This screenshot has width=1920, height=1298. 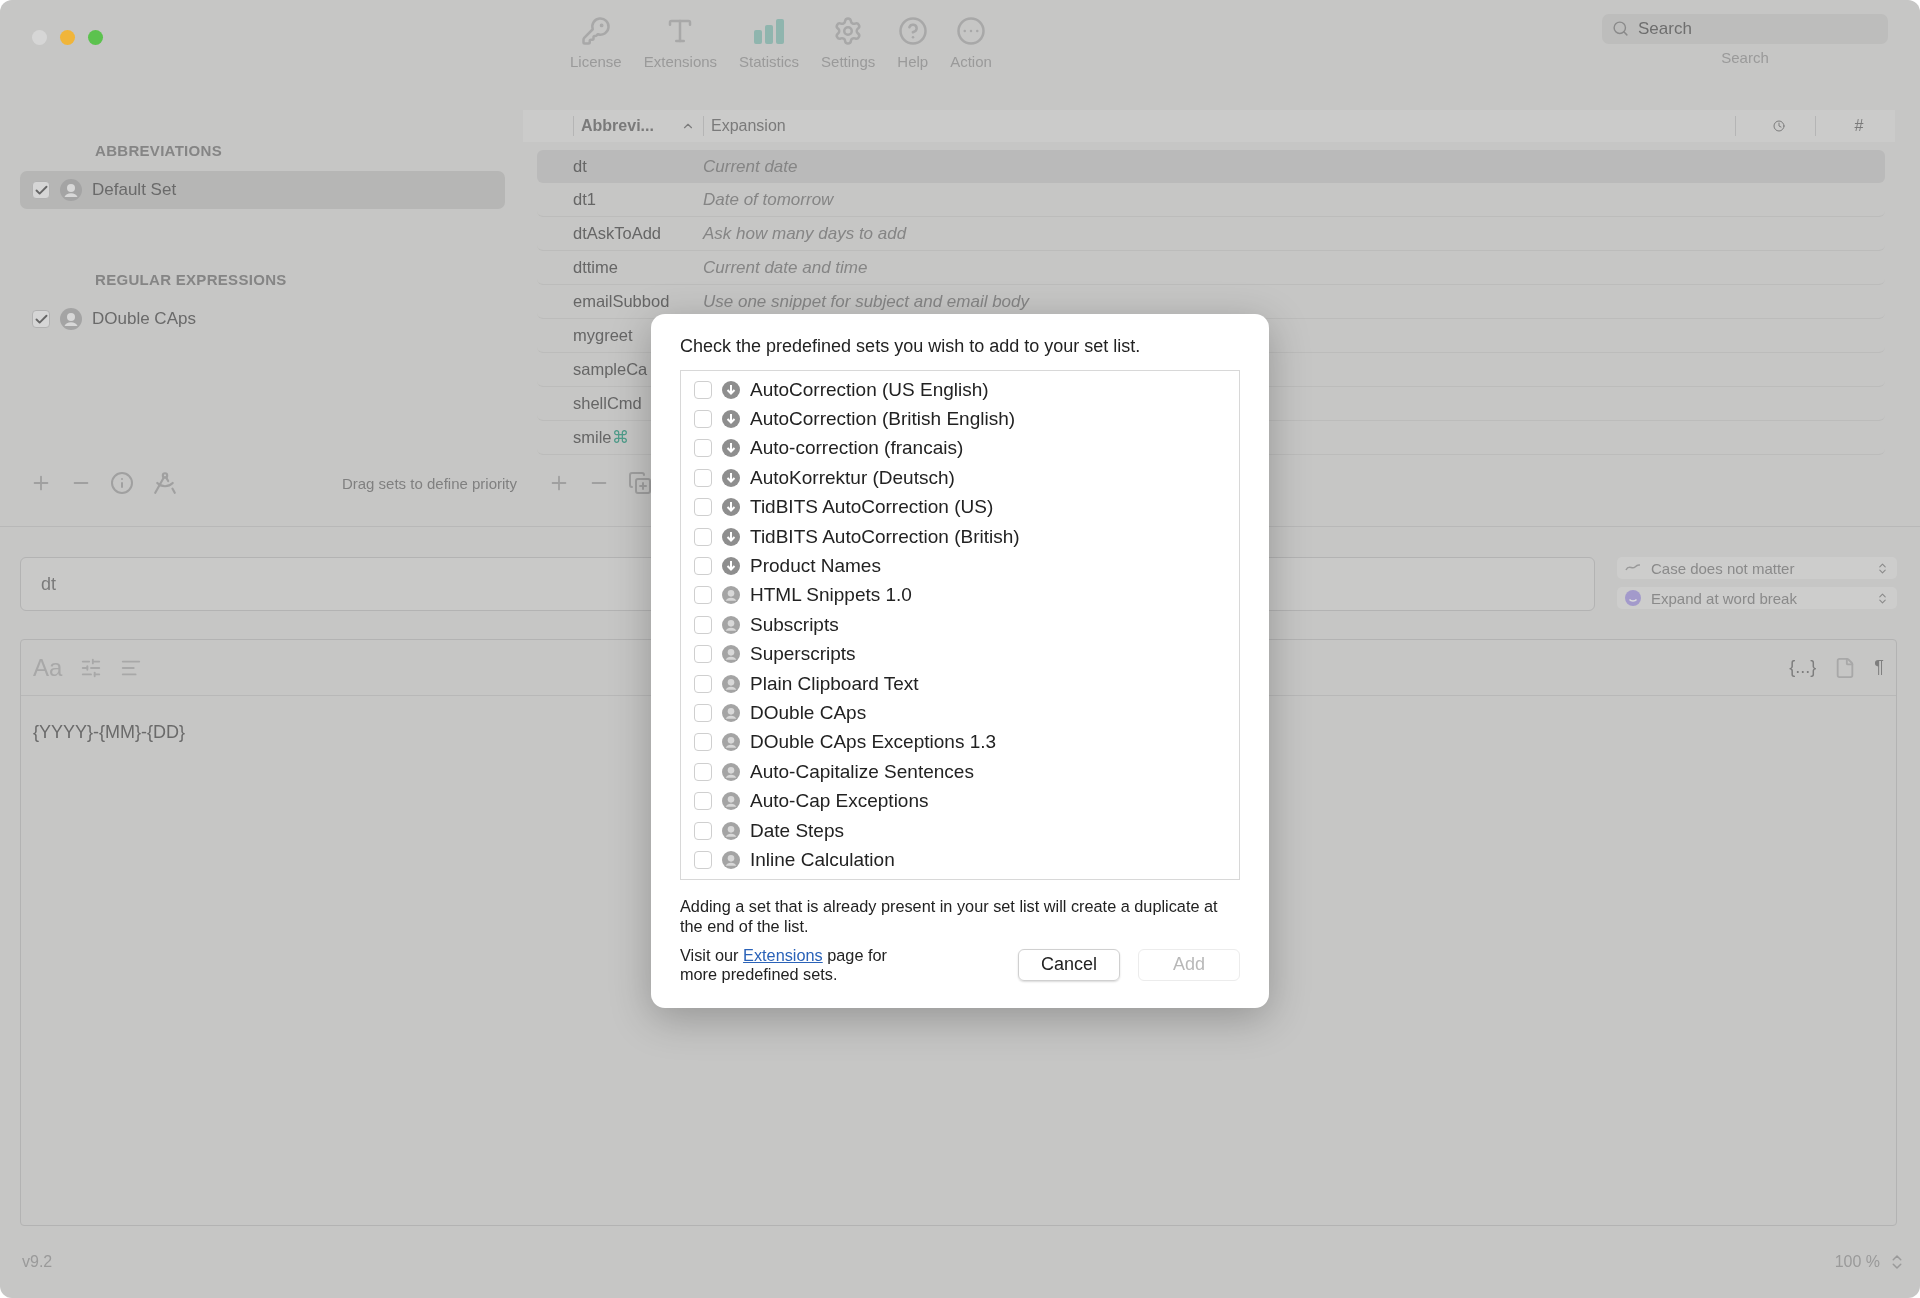 I want to click on abbreviation-cell-text: dtAskToAdd, so click(x=618, y=233).